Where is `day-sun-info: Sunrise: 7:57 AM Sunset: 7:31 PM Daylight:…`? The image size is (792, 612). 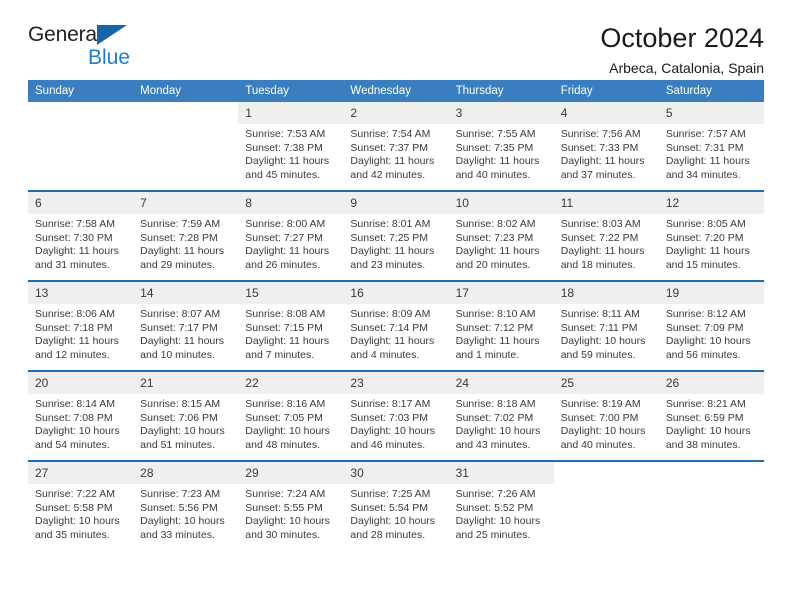 day-sun-info: Sunrise: 7:57 AM Sunset: 7:31 PM Daylight:… is located at coordinates (711, 153).